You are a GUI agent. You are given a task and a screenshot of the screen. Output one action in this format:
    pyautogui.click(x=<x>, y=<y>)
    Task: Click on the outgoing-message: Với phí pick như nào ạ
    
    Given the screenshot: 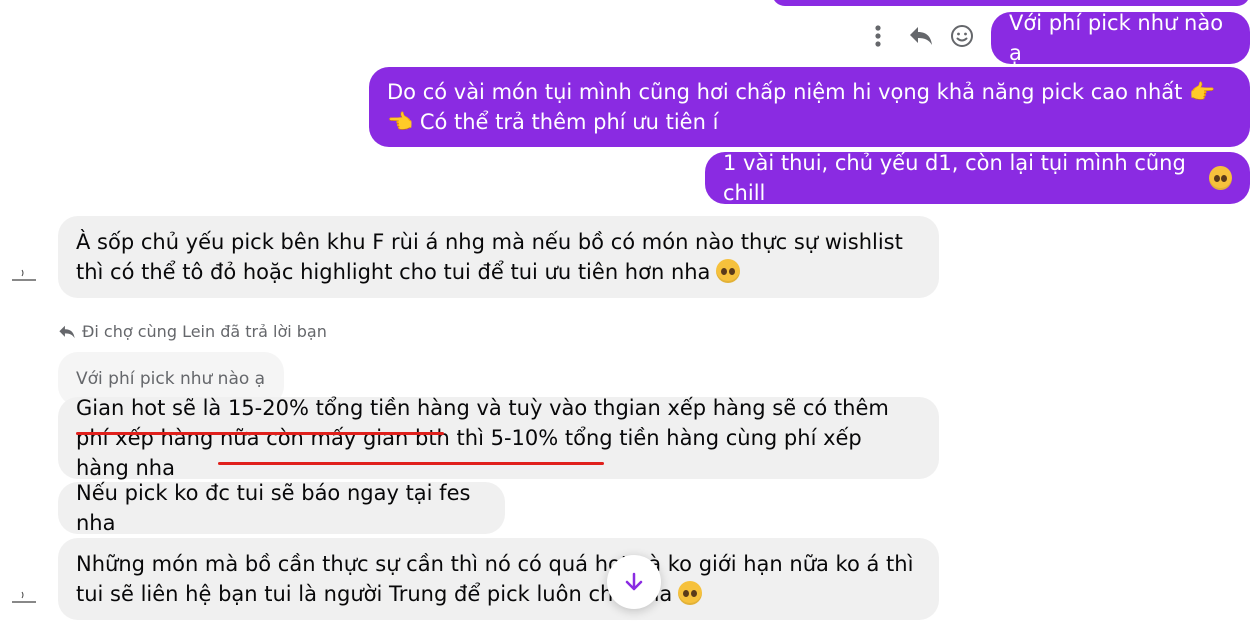 What is the action you would take?
    pyautogui.click(x=1120, y=38)
    